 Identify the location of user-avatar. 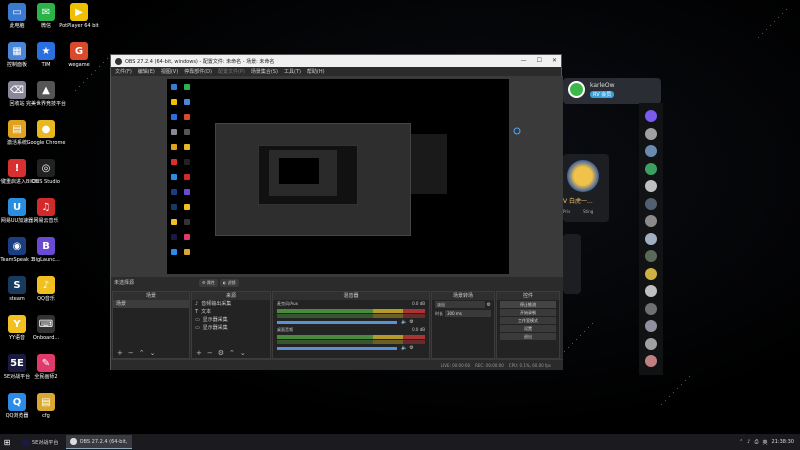
(576, 89).